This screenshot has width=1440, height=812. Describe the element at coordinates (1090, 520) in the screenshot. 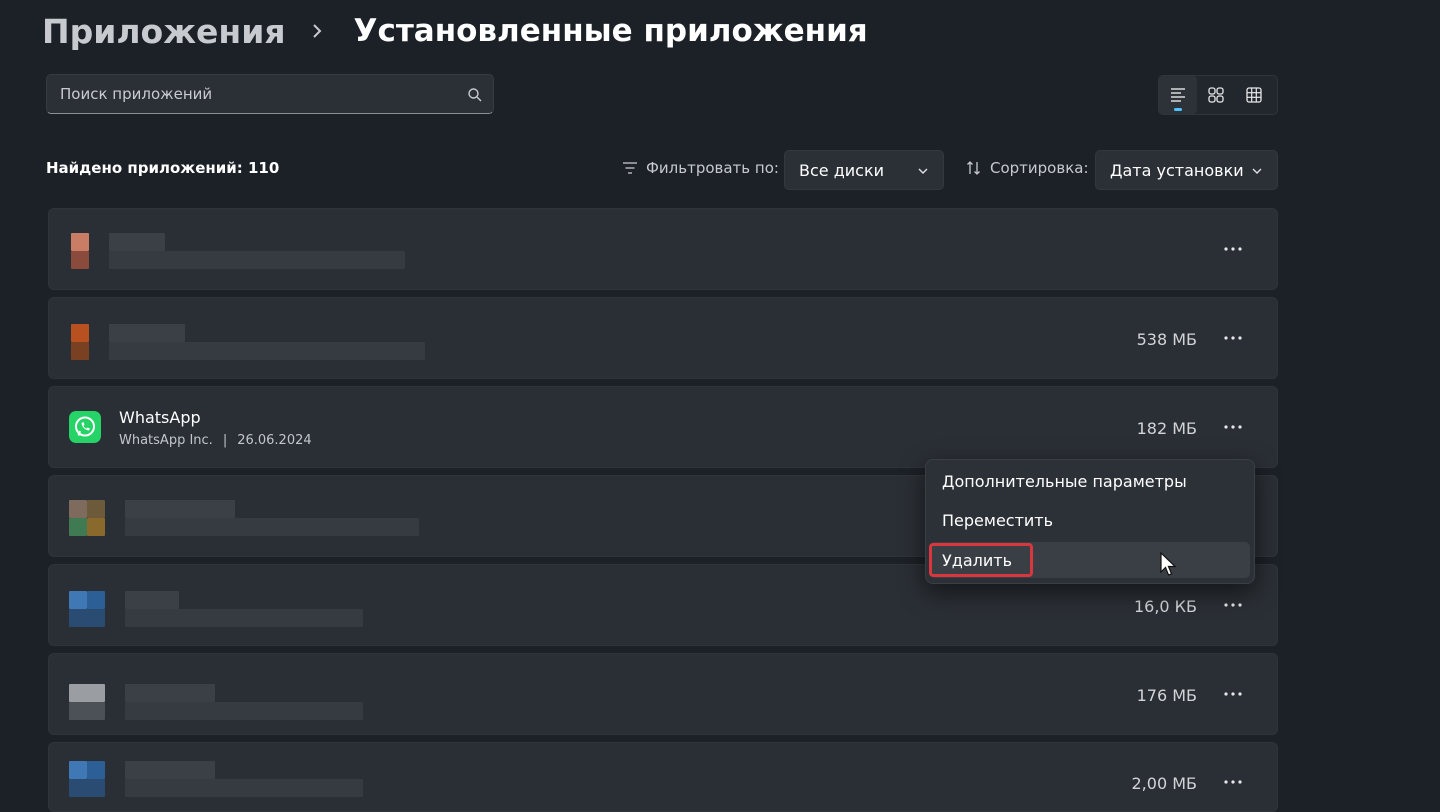

I see `menu-item-move: Переместить` at that location.